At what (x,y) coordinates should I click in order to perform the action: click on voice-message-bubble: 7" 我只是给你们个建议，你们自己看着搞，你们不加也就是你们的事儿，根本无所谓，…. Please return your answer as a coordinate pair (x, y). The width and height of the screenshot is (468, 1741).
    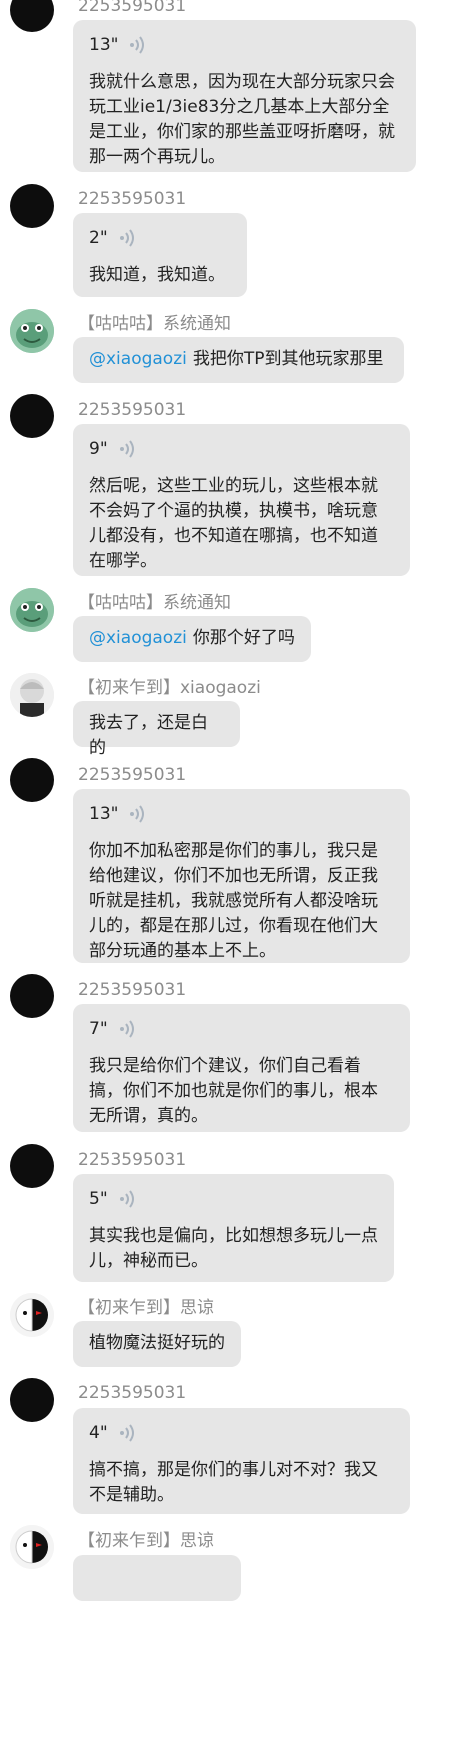
    Looking at the image, I should click on (241, 1068).